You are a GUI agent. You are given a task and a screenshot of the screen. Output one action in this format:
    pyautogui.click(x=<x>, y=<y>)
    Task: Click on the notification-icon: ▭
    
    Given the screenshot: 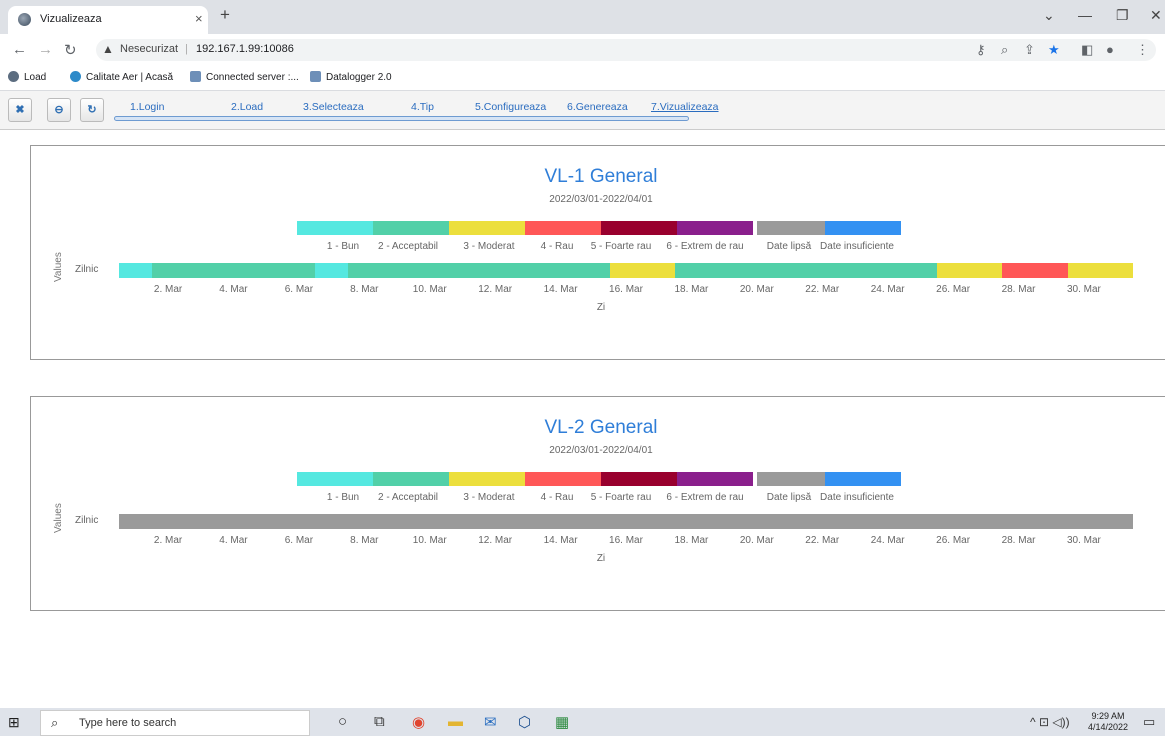 What is the action you would take?
    pyautogui.click(x=1149, y=722)
    